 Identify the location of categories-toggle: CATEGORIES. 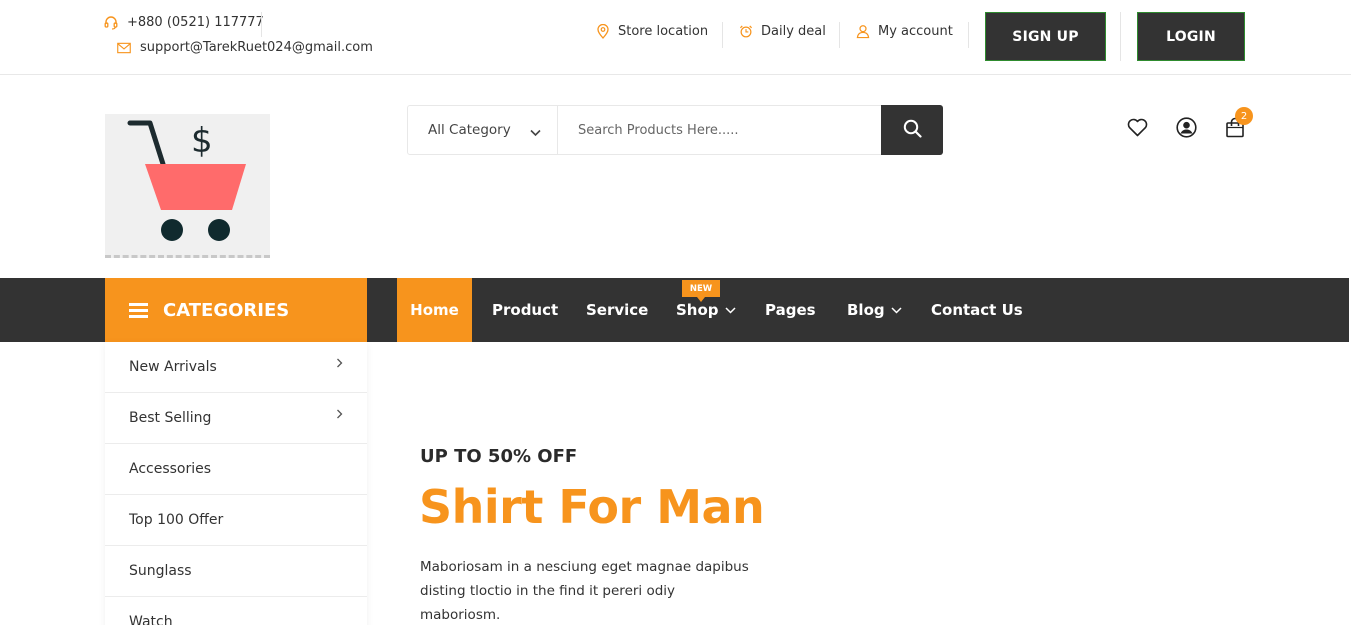
(236, 310).